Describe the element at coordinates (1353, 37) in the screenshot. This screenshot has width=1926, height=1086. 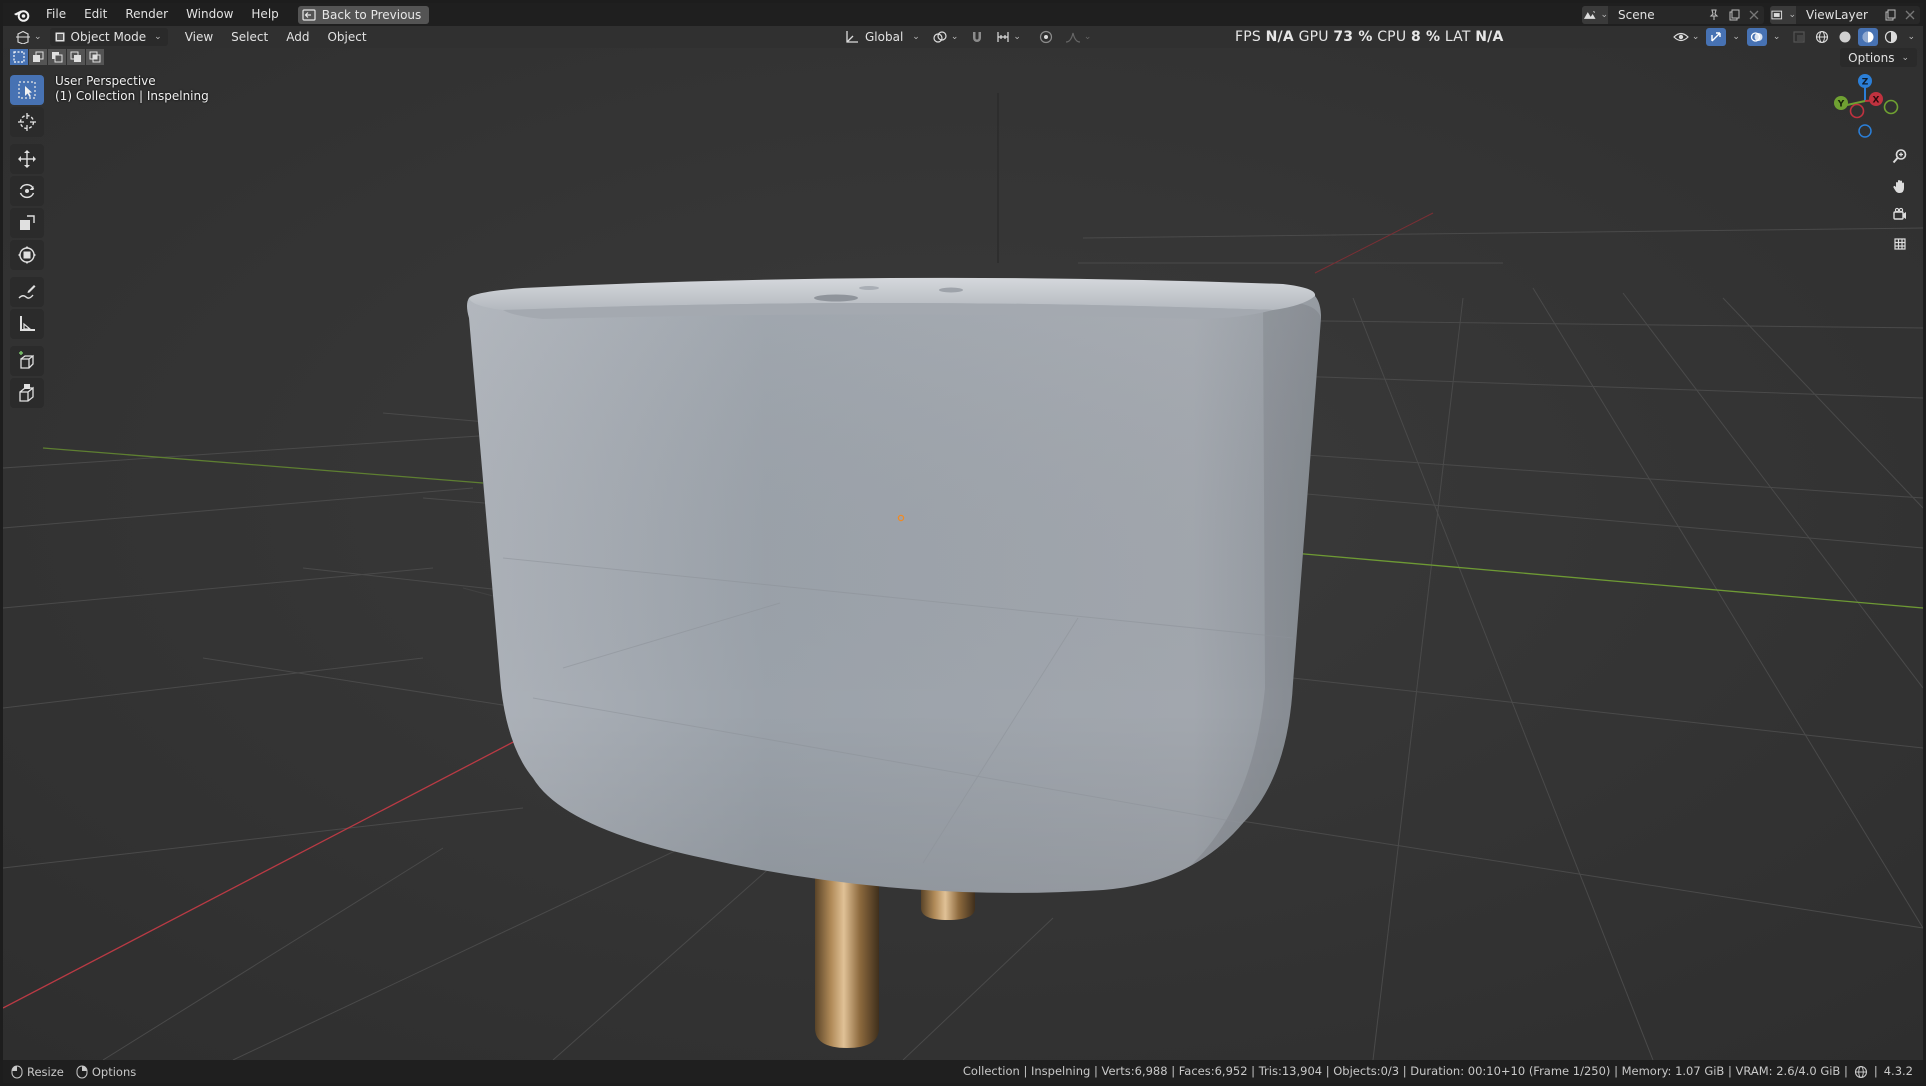
I see `gpu-value: 73 %` at that location.